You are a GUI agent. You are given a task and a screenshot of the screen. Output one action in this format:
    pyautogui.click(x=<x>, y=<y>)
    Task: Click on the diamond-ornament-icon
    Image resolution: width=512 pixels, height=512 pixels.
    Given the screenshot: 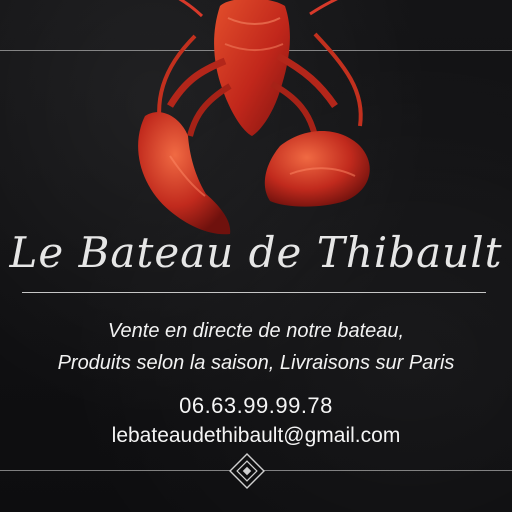 What is the action you would take?
    pyautogui.click(x=247, y=471)
    